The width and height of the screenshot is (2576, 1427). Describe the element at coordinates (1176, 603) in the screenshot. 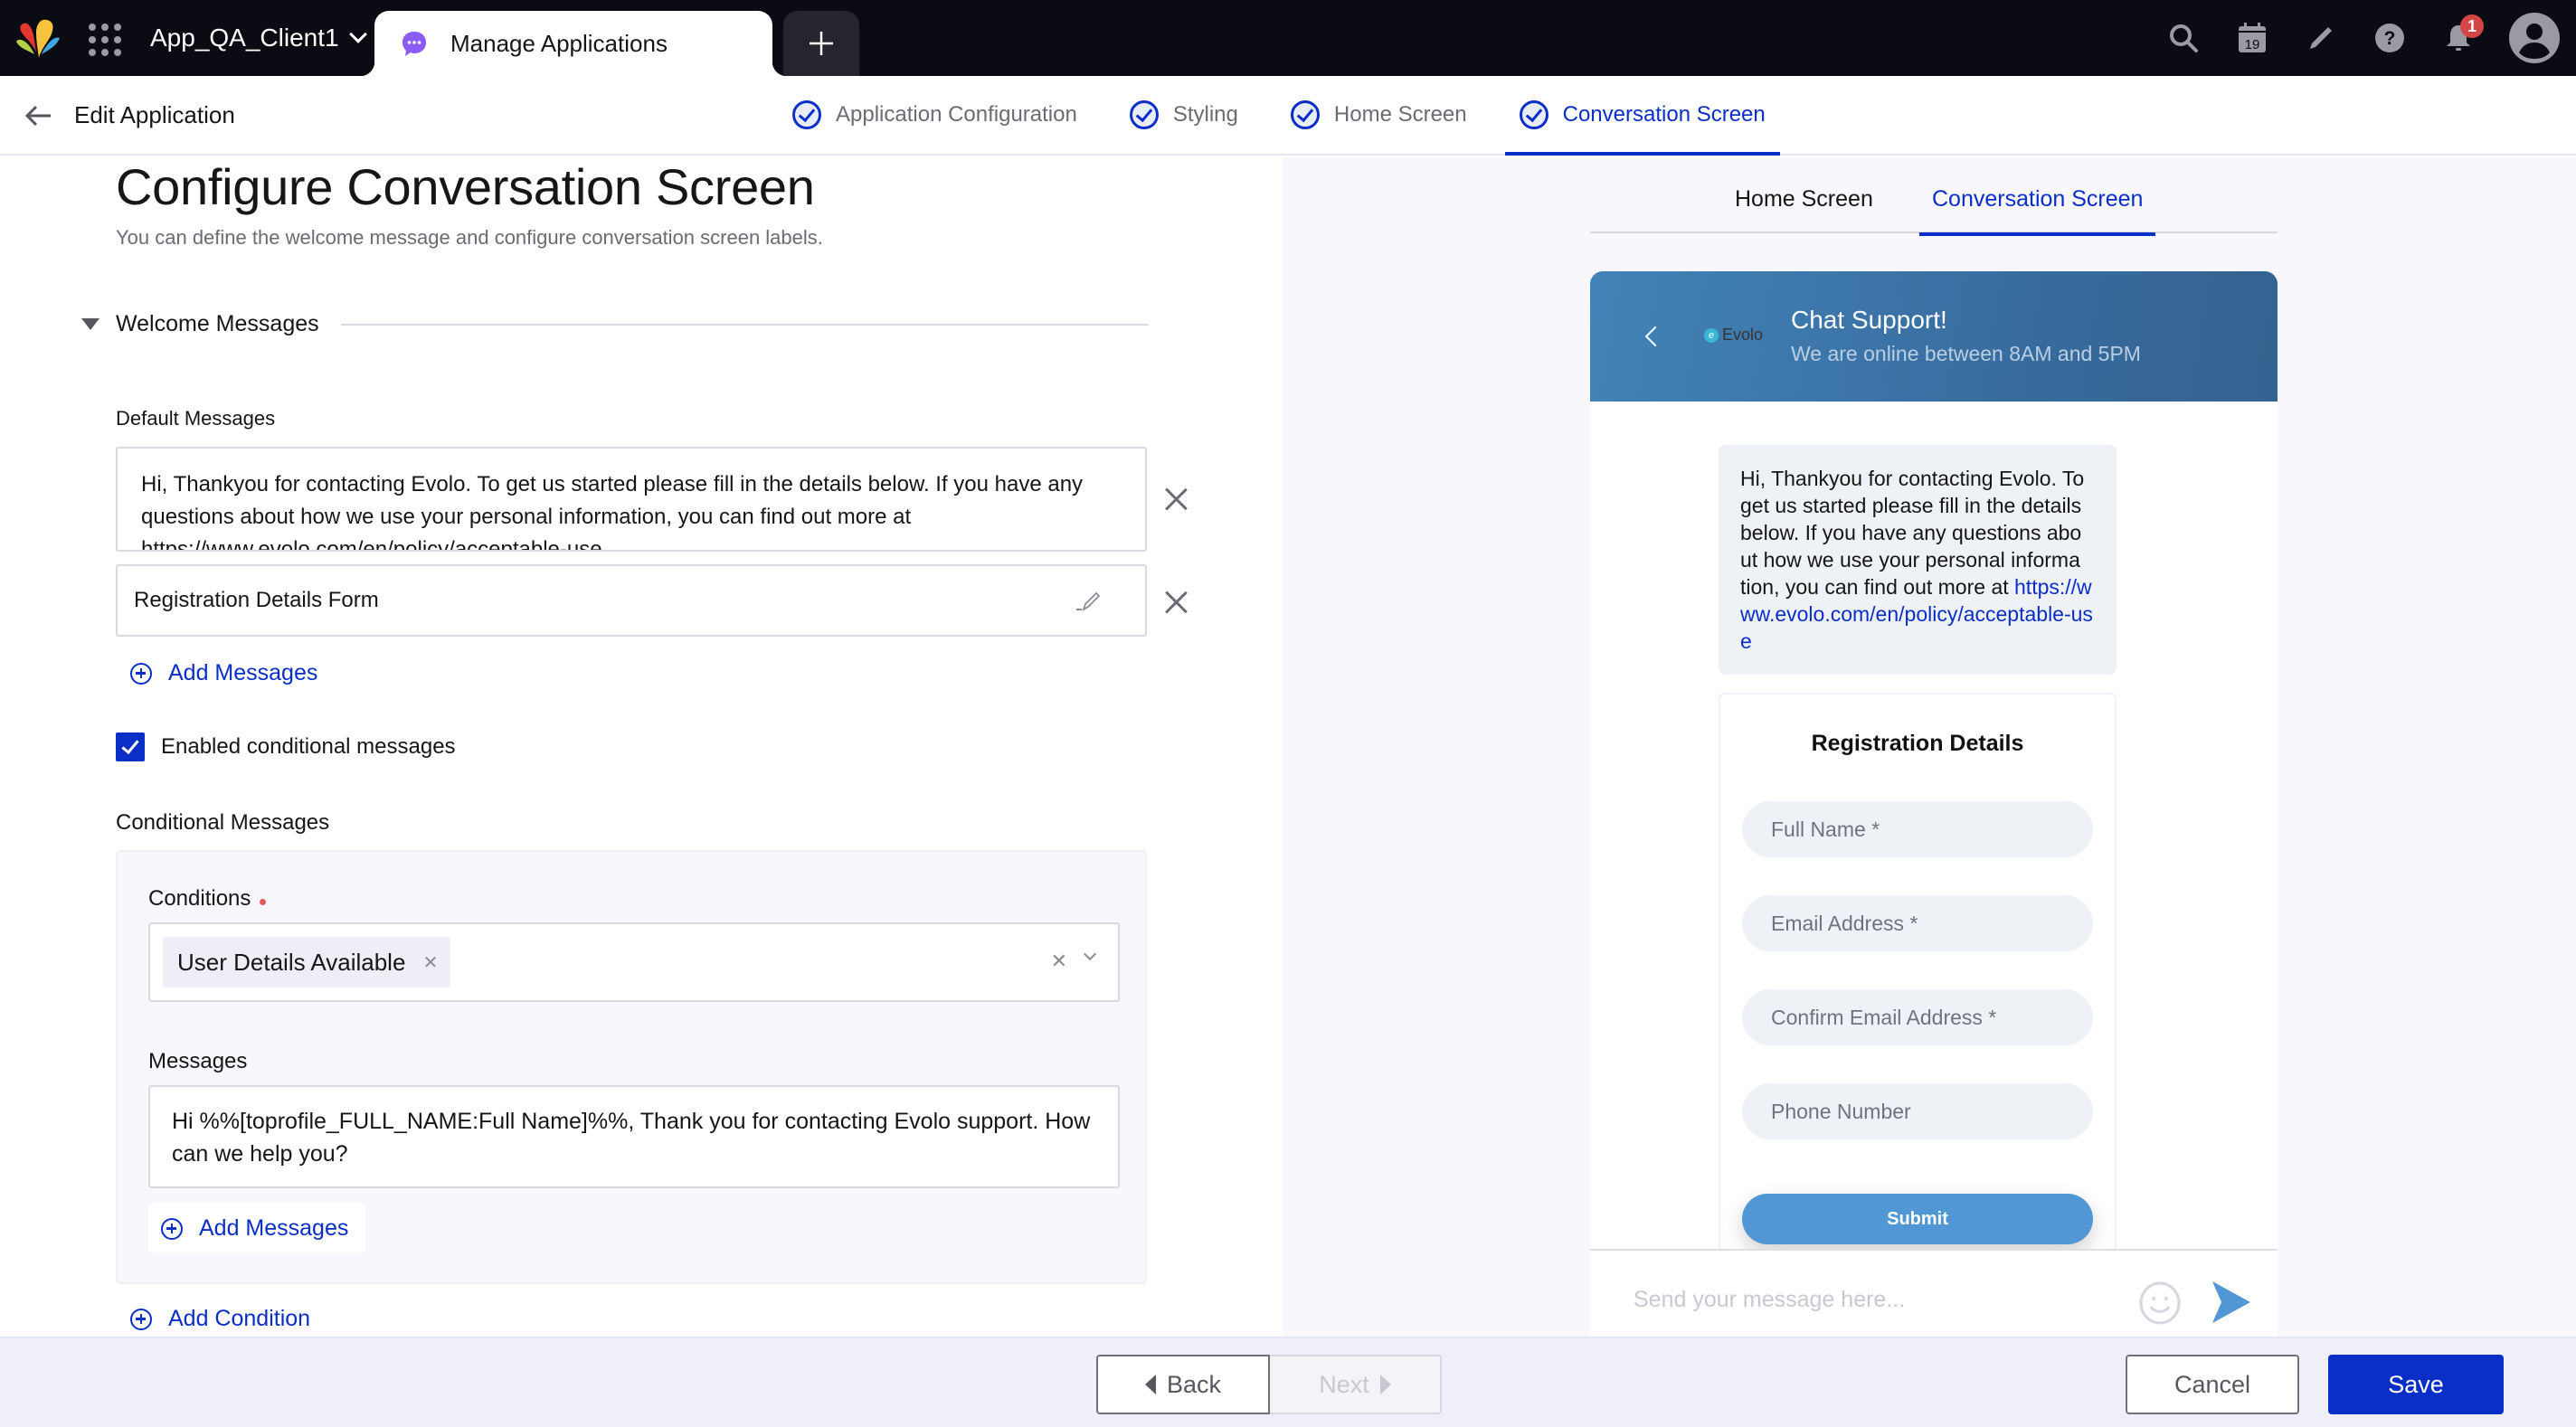

I see `remove-form-button` at that location.